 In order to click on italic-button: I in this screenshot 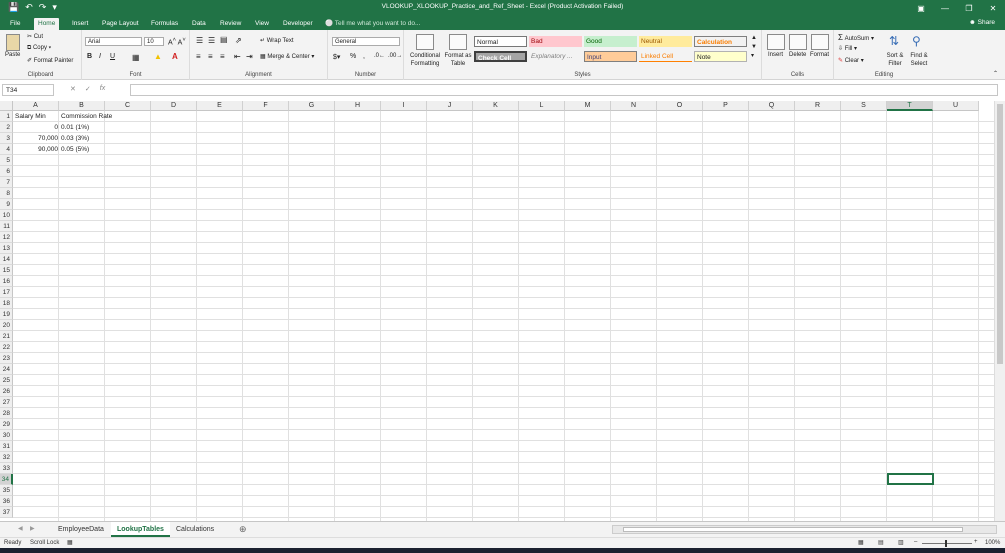, I will do `click(100, 56)`.